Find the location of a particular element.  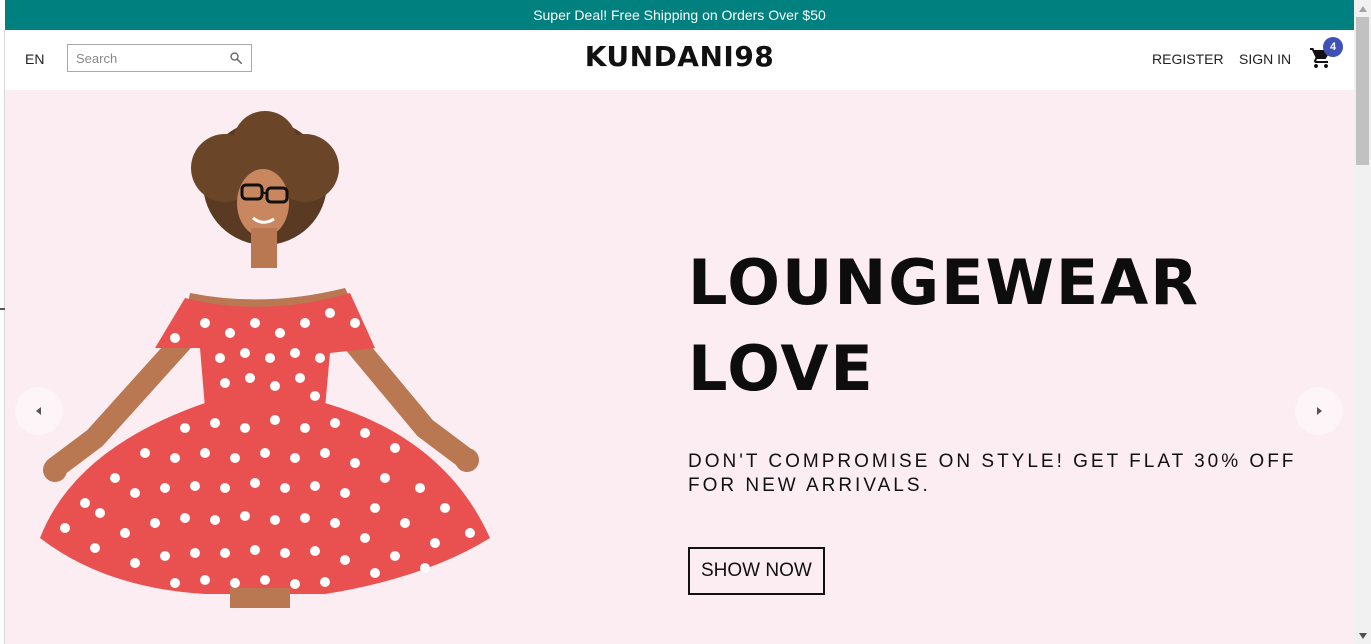

language-selector: EN is located at coordinates (34, 59).